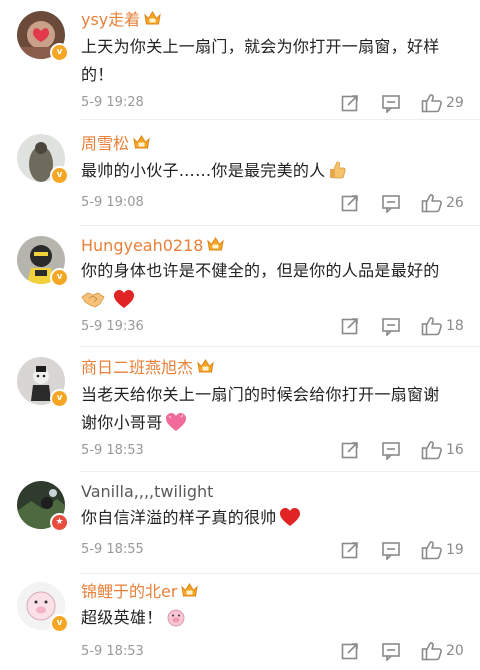  I want to click on comment-text-body: 当老天给你关上一扇门的时候会给你打开一扇窗谢谢你小哥哥, so click(260, 408).